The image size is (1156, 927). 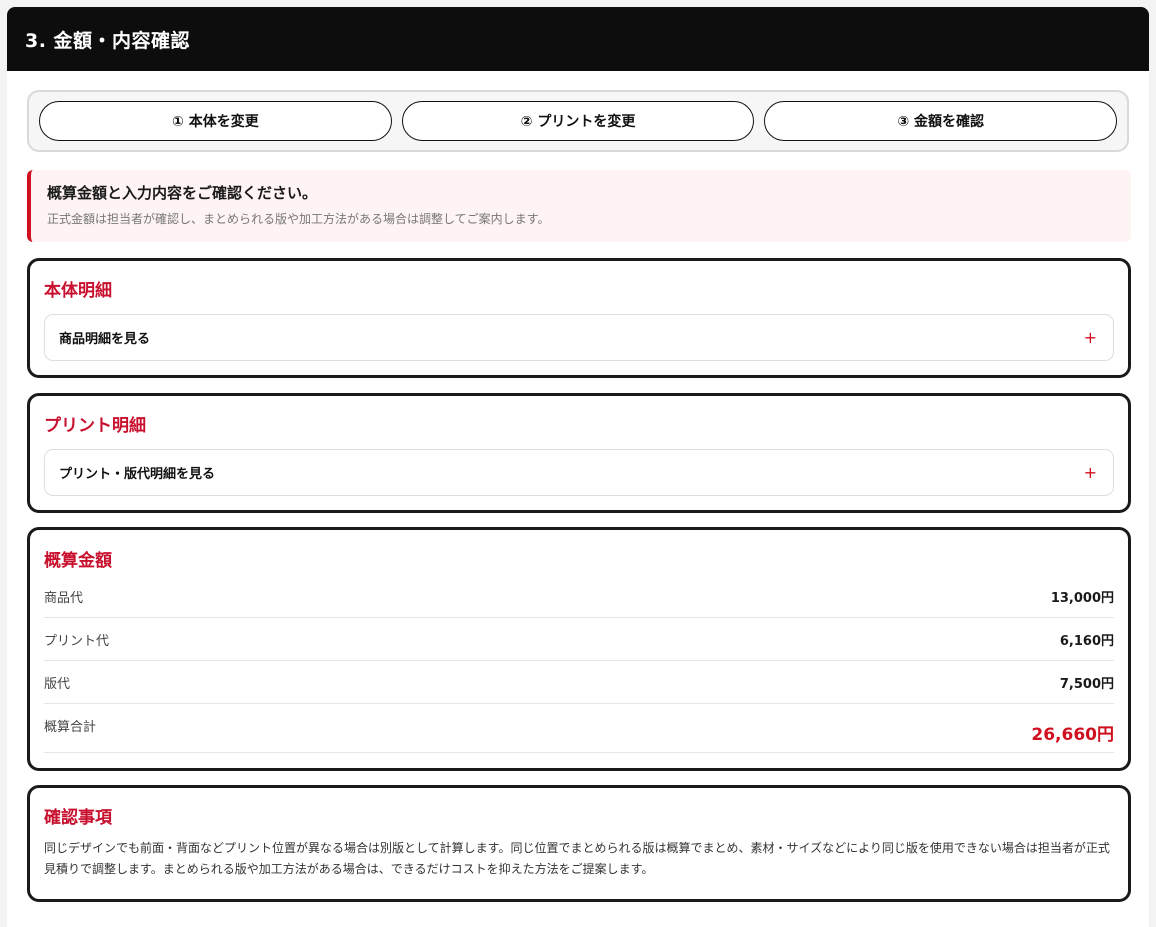 What do you see at coordinates (78, 818) in the screenshot?
I see `confirm-title: 確認事項` at bounding box center [78, 818].